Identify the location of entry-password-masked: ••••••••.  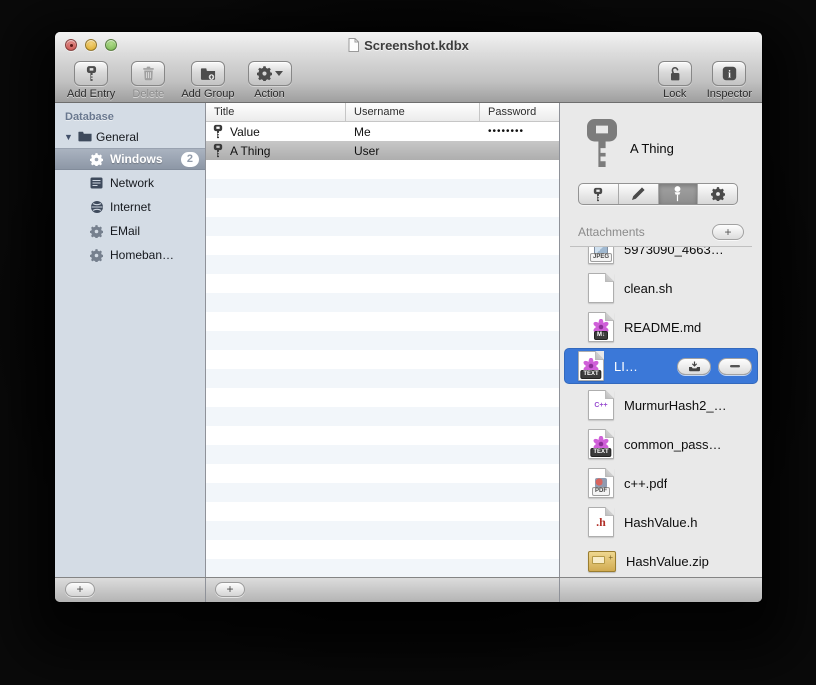
(506, 131).